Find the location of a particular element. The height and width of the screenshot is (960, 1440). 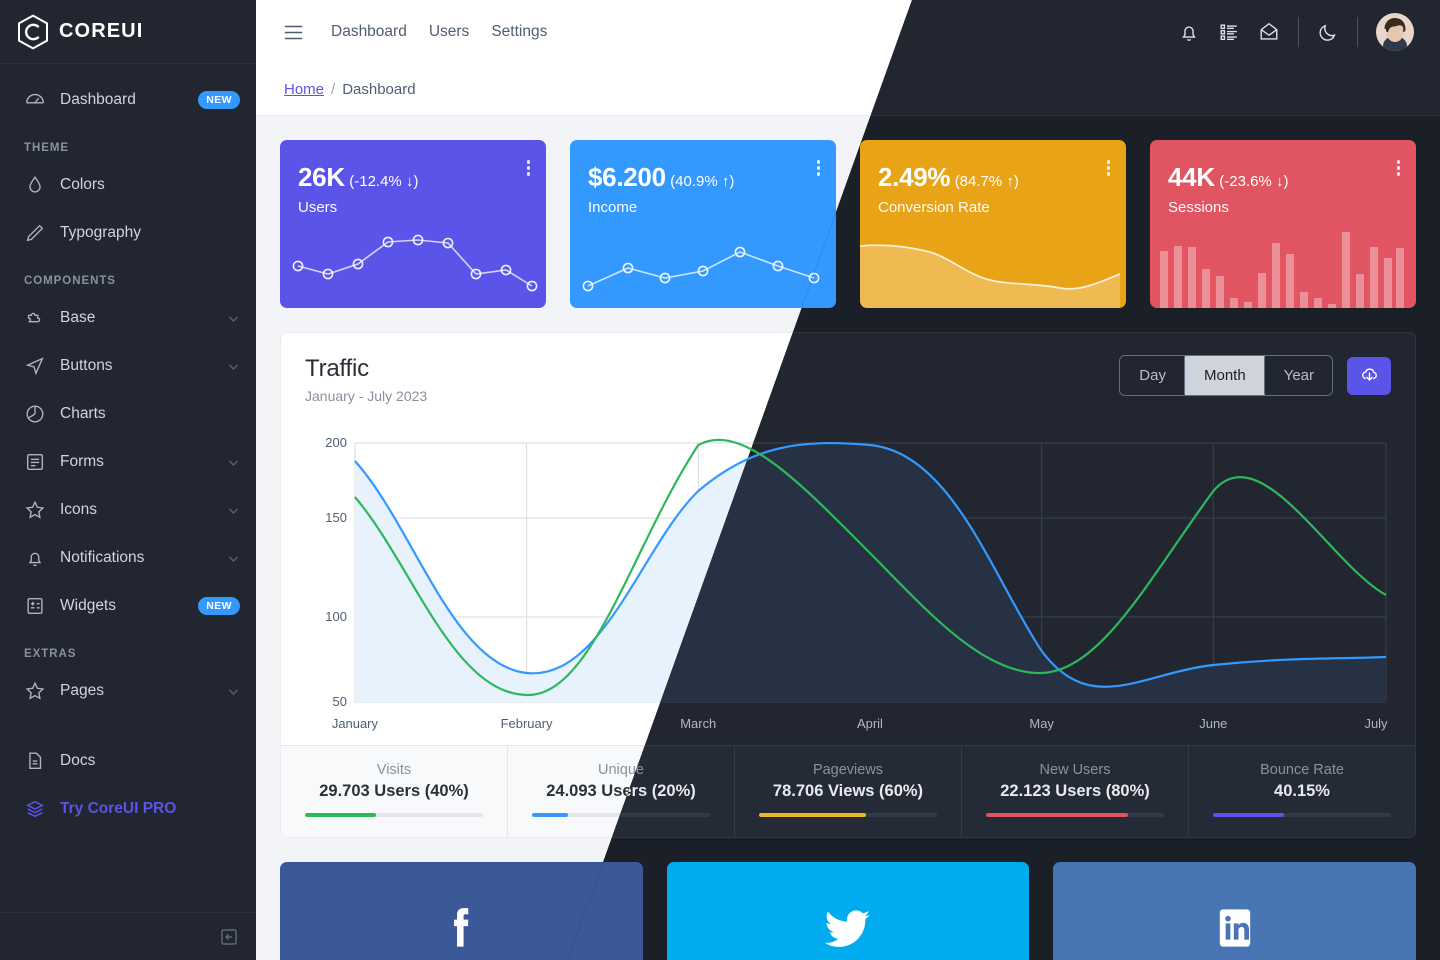

sidebar-item-label: Try CoreUI PRO is located at coordinates (118, 808).